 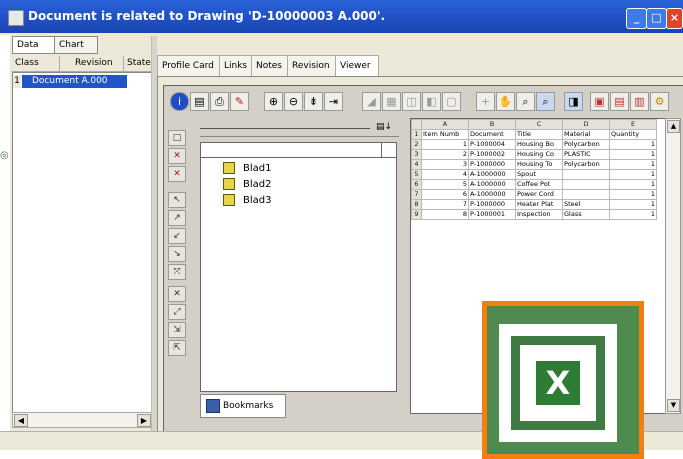 I want to click on page-last-icon: ▢, so click(x=451, y=101).